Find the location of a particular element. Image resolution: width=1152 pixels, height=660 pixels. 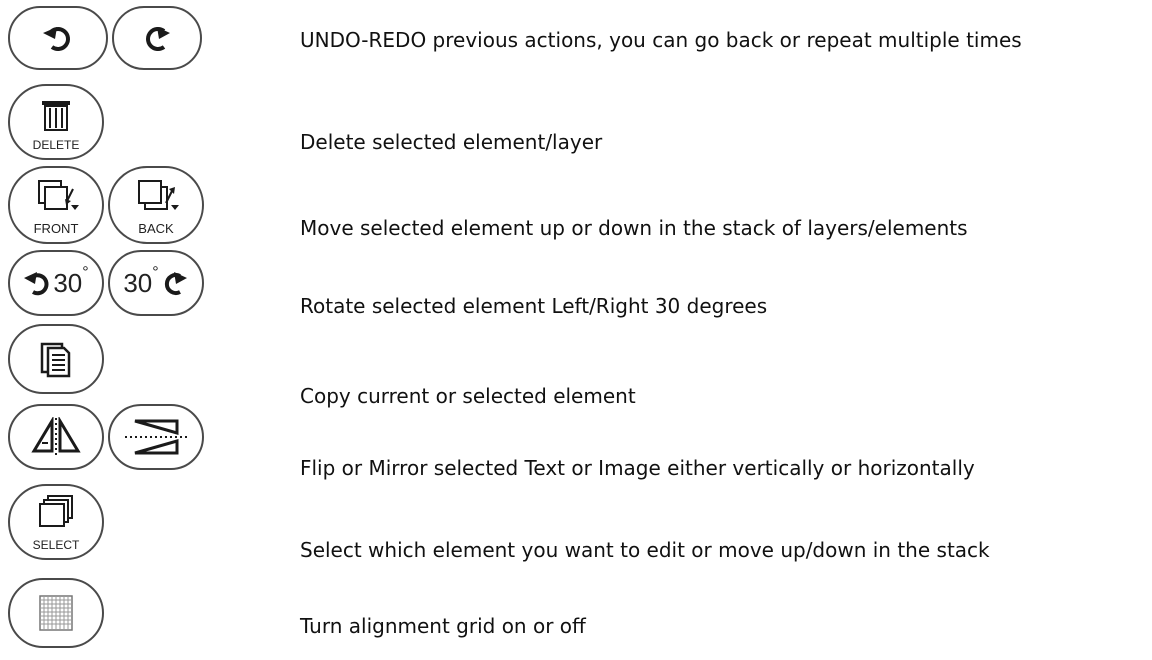

copy-icon is located at coordinates (55, 360).